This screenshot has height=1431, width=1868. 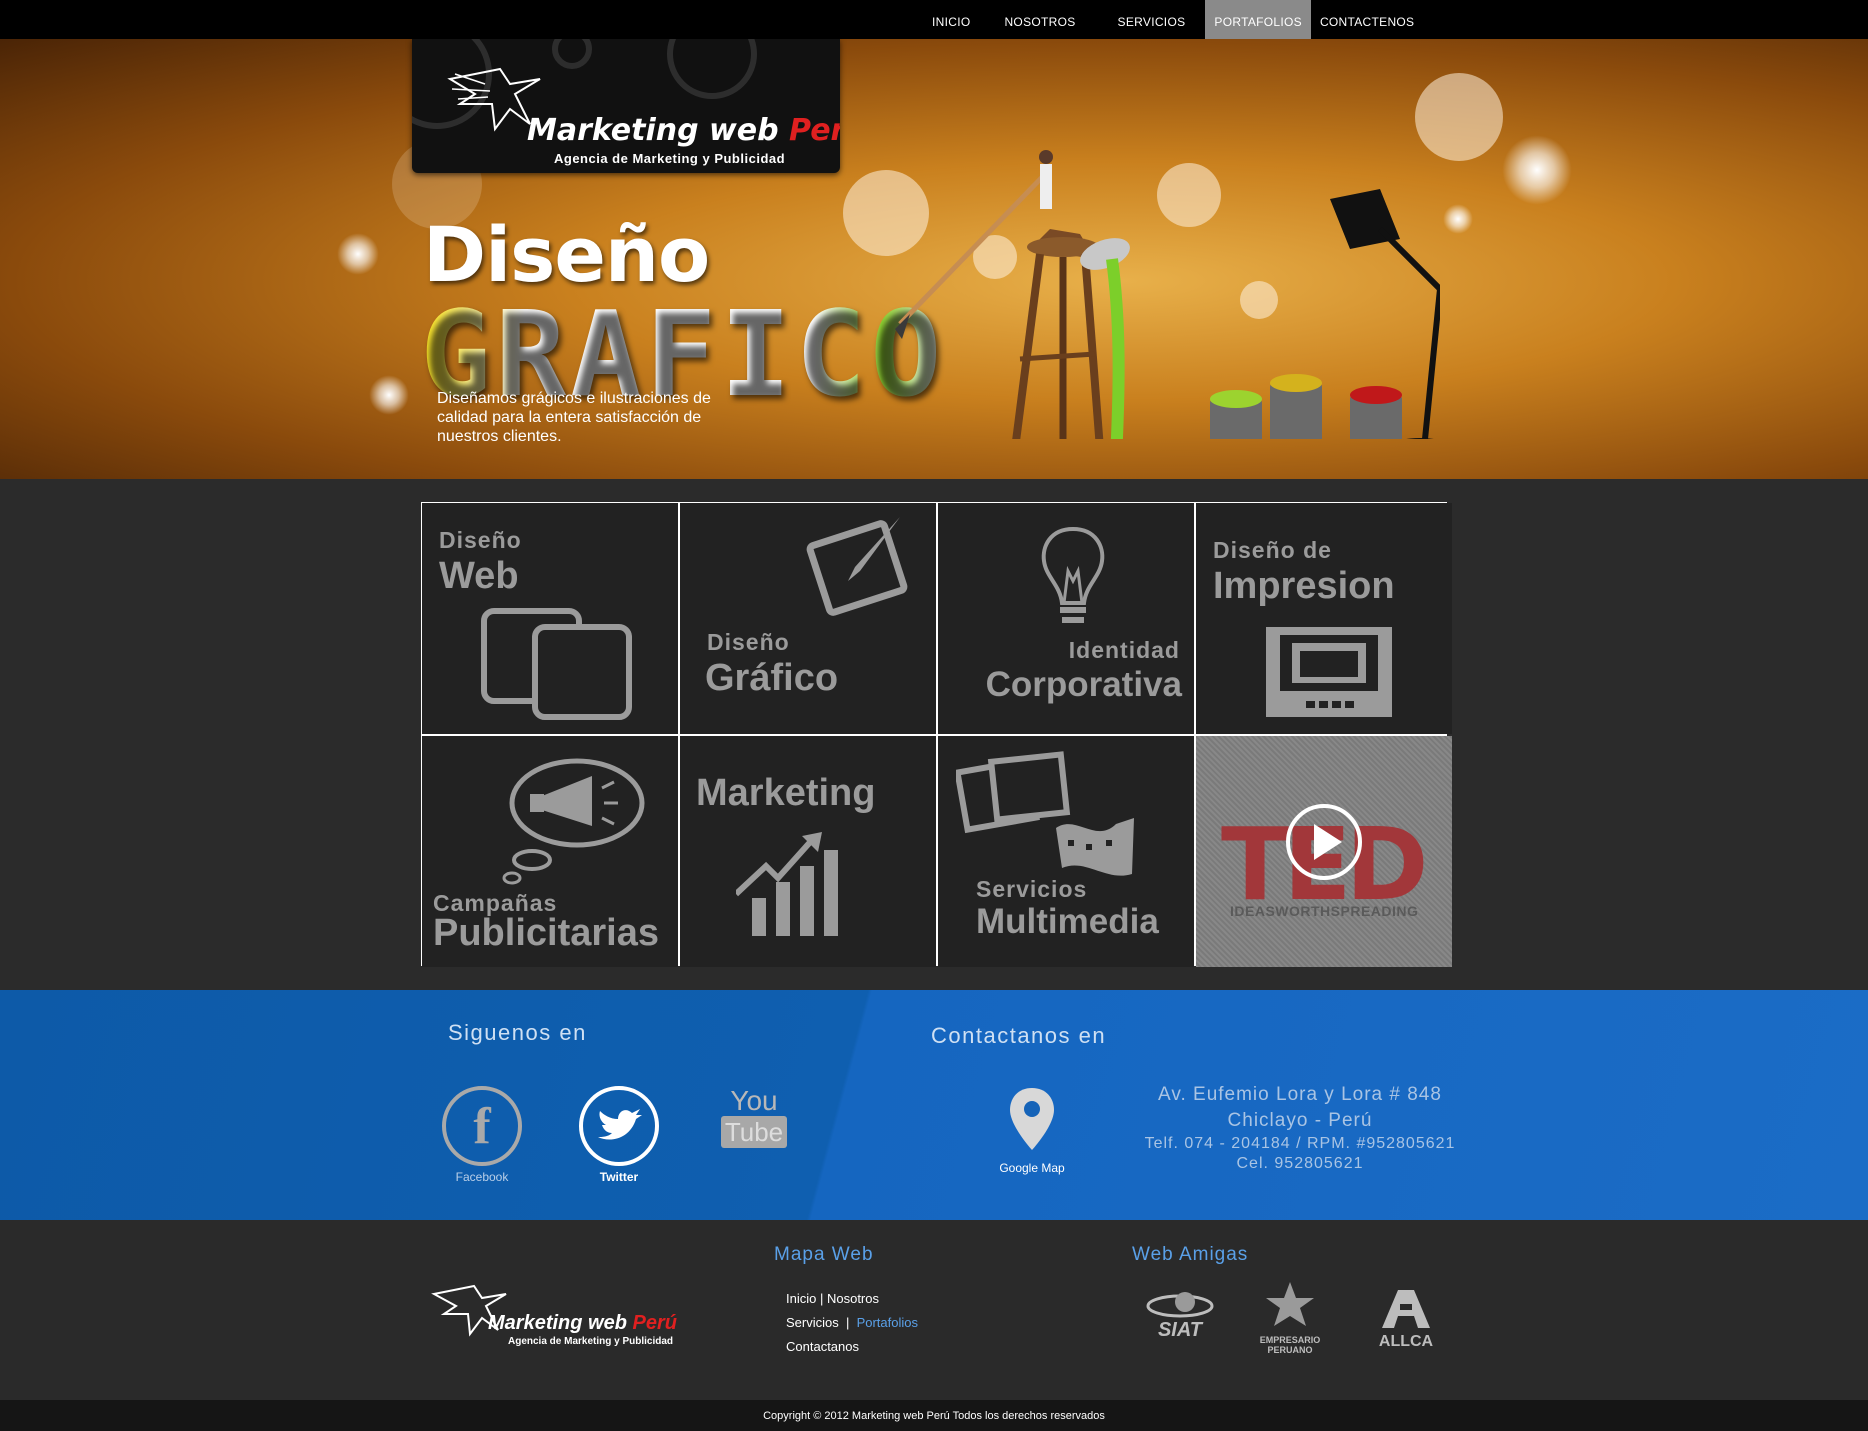 What do you see at coordinates (1300, 1094) in the screenshot?
I see `address-line1: Av. Eufemio Lora y Lora # 848` at bounding box center [1300, 1094].